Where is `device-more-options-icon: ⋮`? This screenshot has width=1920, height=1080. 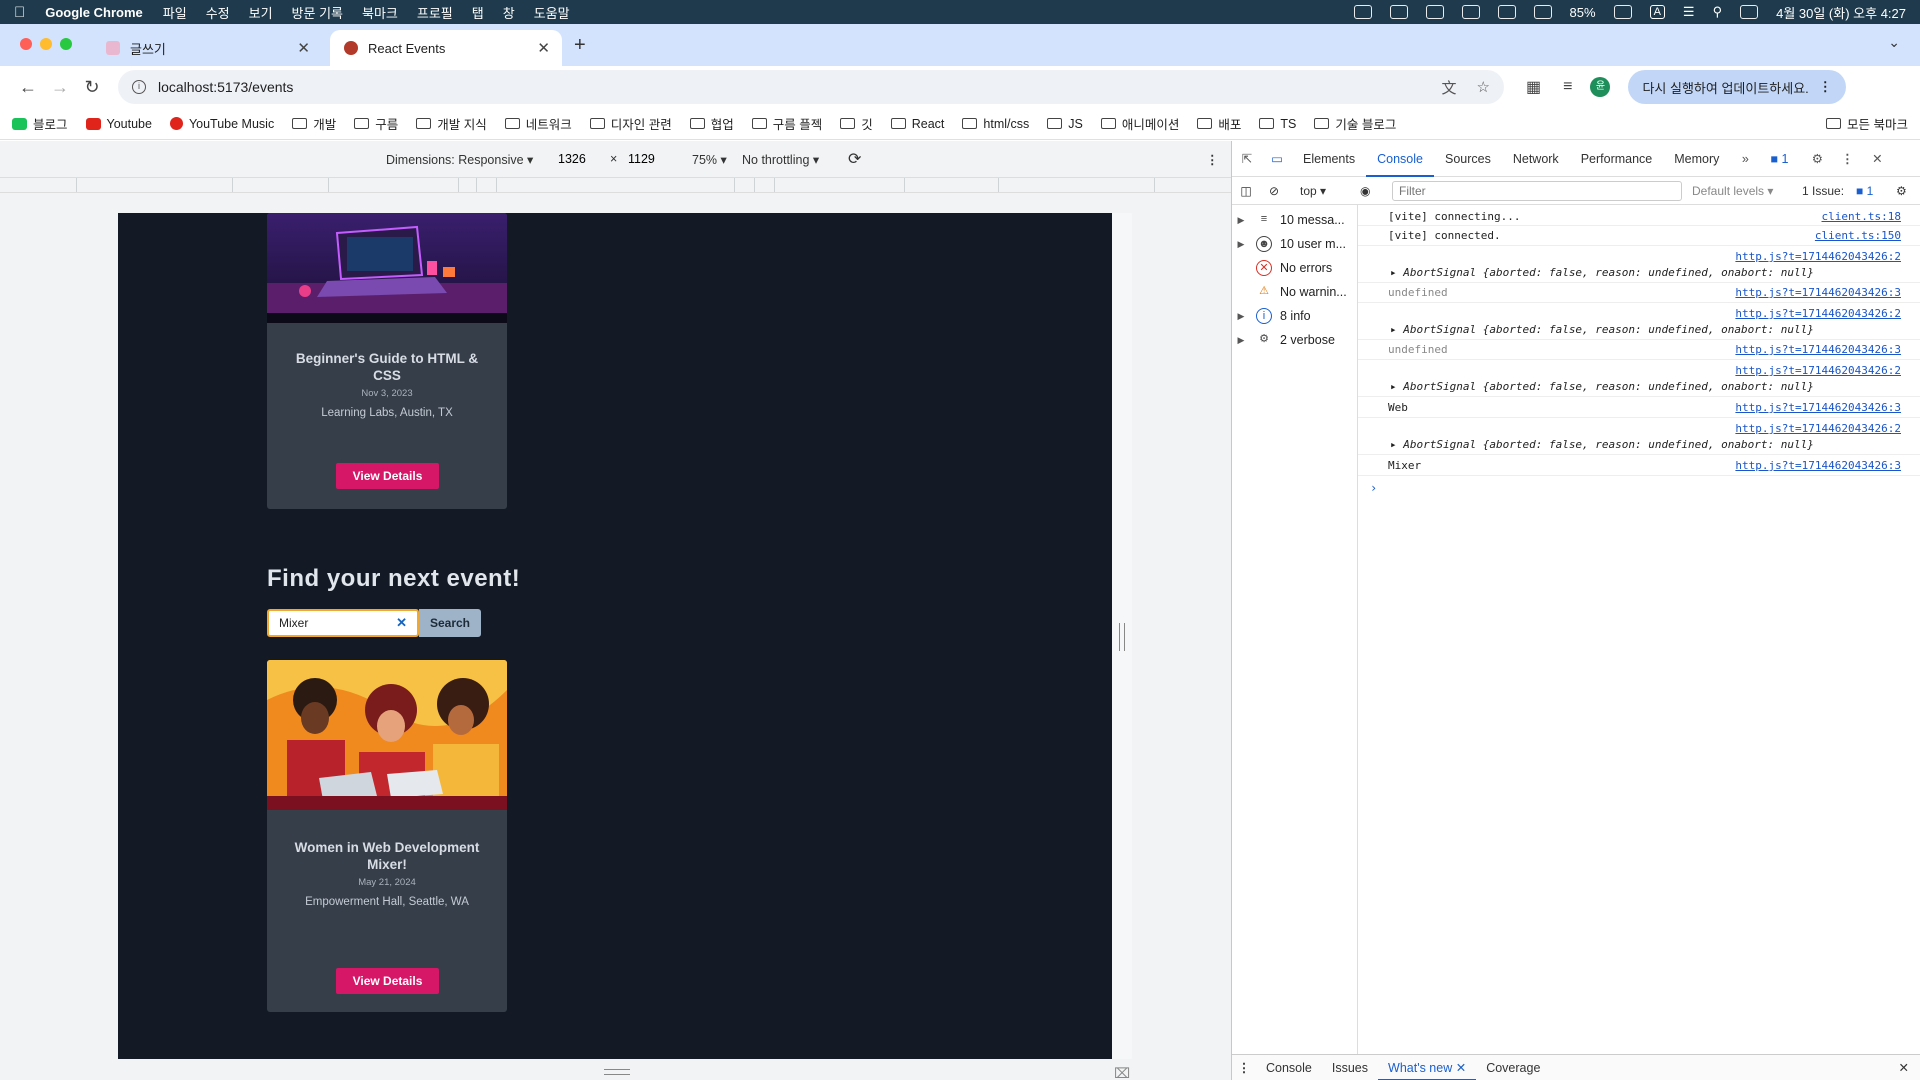
device-more-options-icon: ⋮ is located at coordinates (1212, 159).